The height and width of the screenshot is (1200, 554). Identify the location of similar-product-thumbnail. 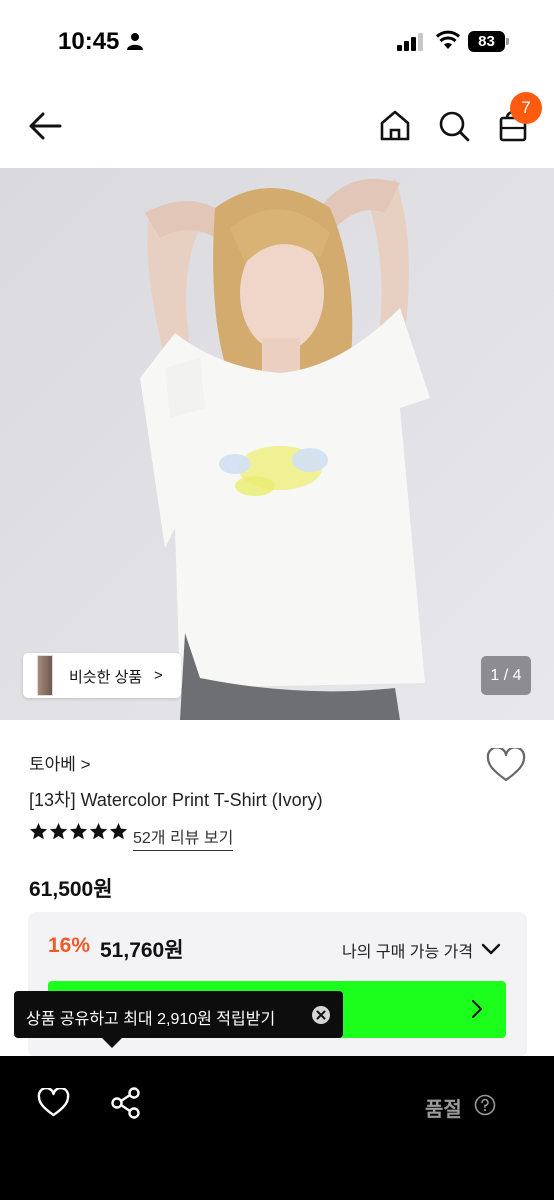
(45, 675).